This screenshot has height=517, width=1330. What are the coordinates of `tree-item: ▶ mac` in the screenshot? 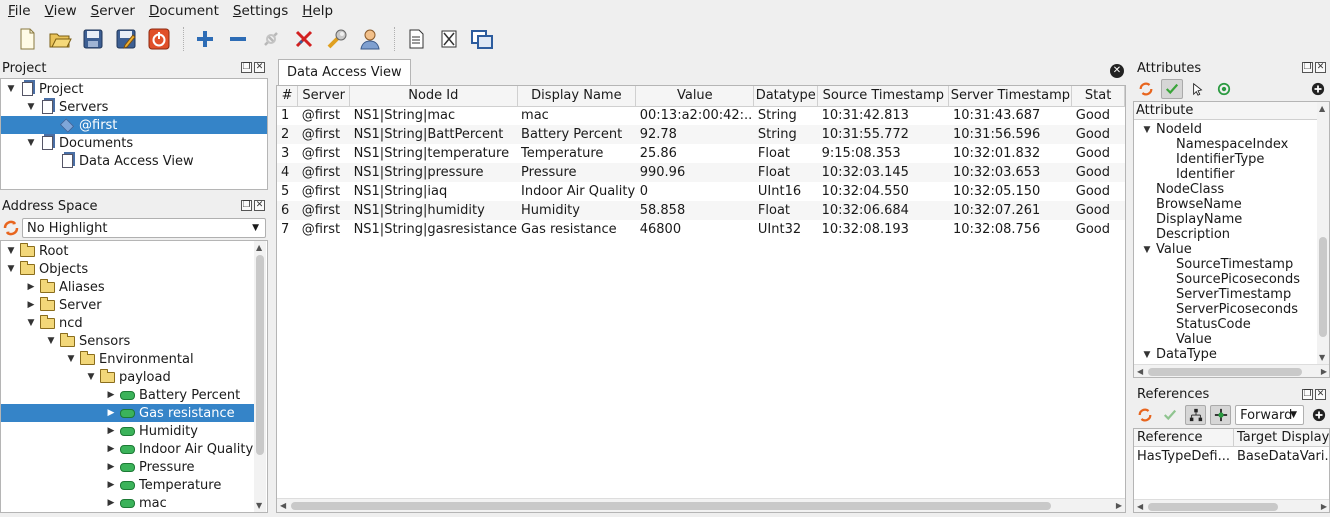 It's located at (127, 503).